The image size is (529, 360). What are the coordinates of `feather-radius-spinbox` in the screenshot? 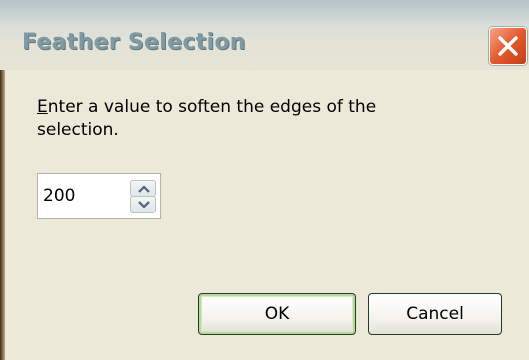 It's located at (99, 196).